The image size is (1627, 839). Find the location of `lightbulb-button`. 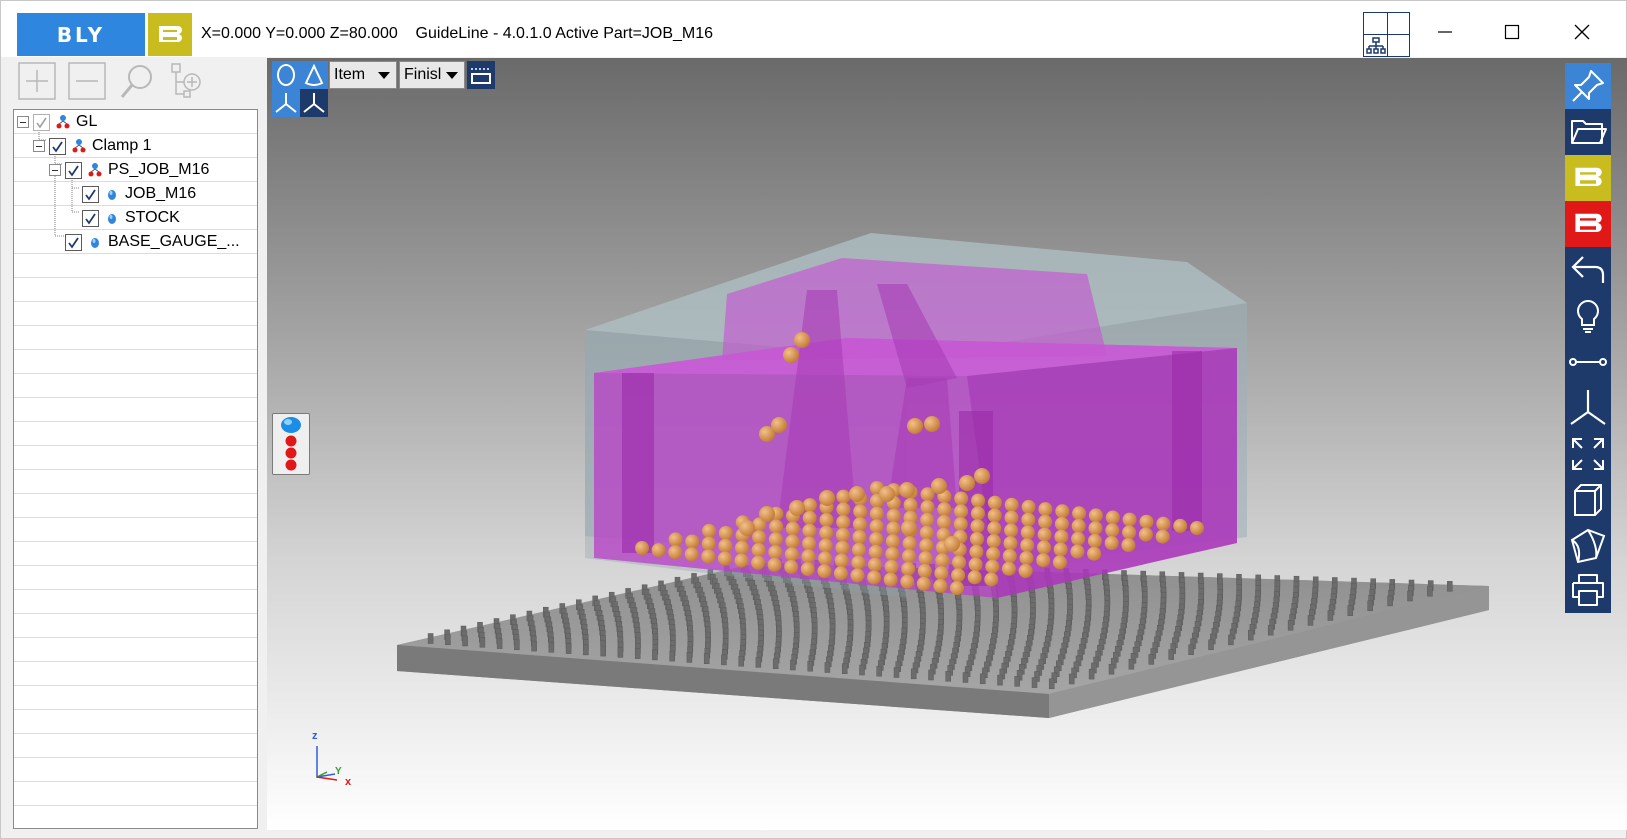

lightbulb-button is located at coordinates (1588, 316).